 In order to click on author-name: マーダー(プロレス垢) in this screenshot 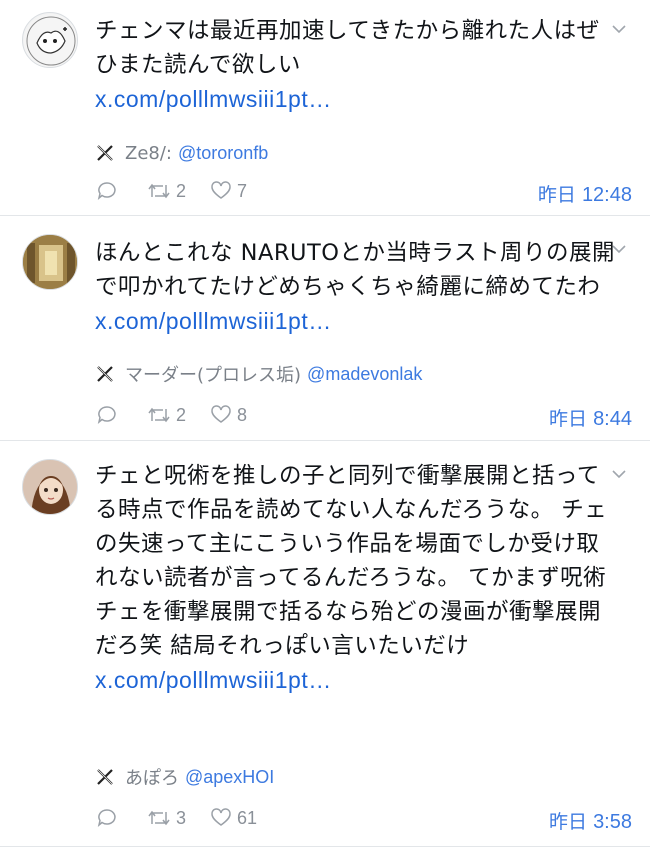, I will do `click(213, 375)`.